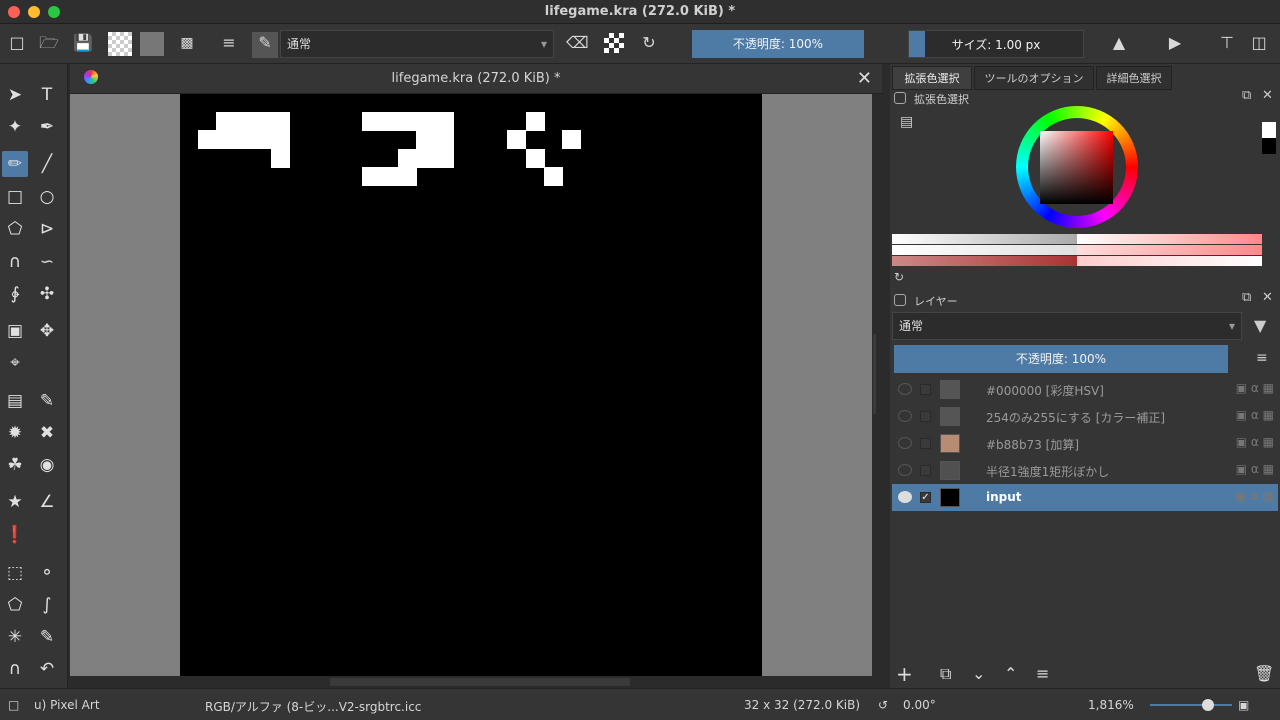 The image size is (1280, 720). What do you see at coordinates (47, 294) in the screenshot?
I see `multibrush-tool-icon: ✣` at bounding box center [47, 294].